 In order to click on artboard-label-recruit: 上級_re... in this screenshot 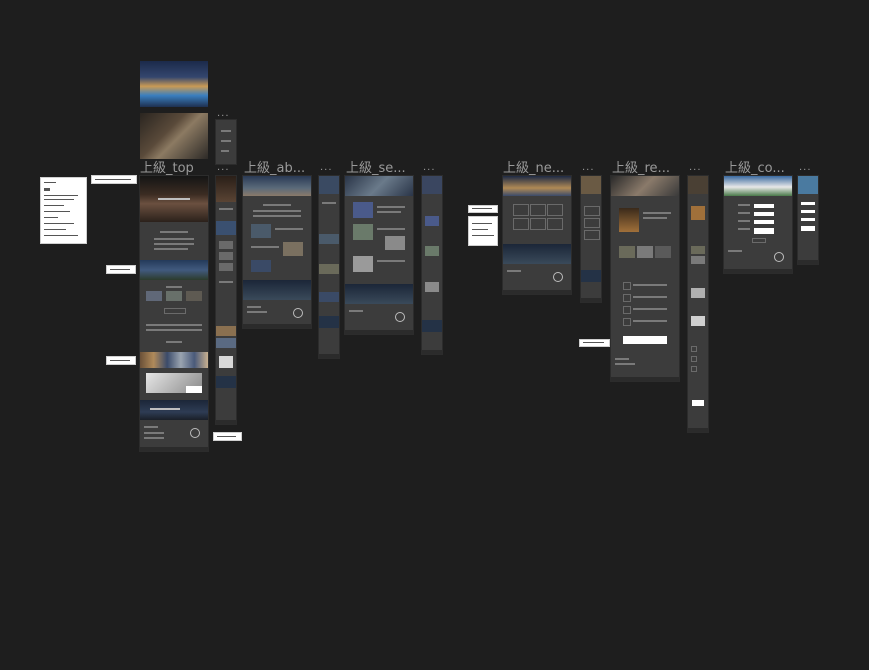, I will do `click(641, 166)`.